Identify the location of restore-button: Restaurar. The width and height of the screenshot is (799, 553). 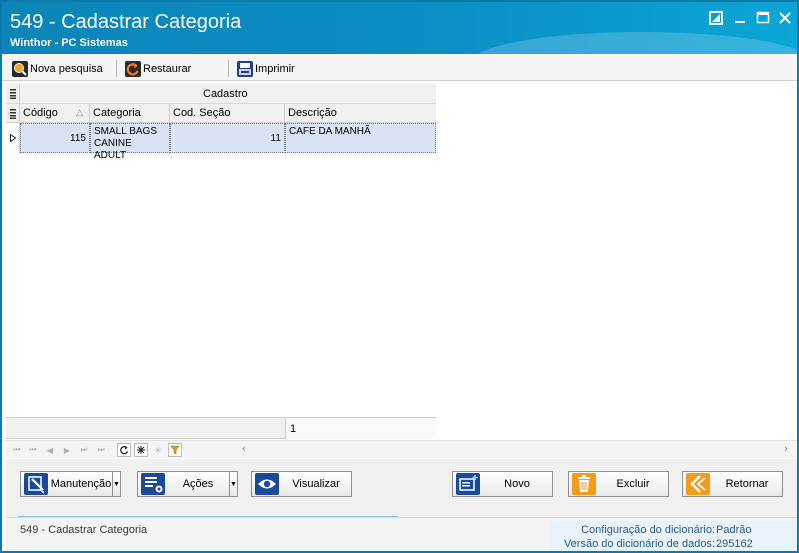
(158, 69).